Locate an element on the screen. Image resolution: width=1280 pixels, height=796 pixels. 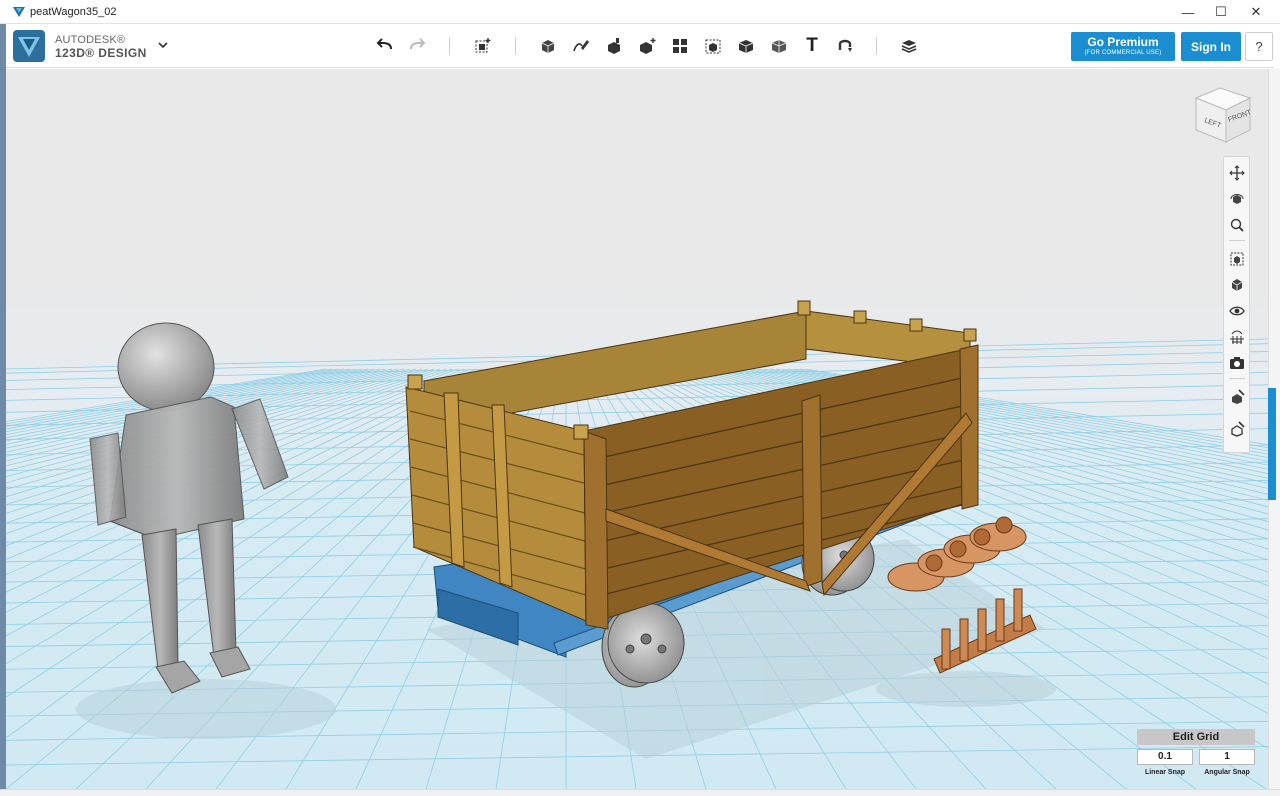
screenshot-button is located at coordinates (1237, 363).